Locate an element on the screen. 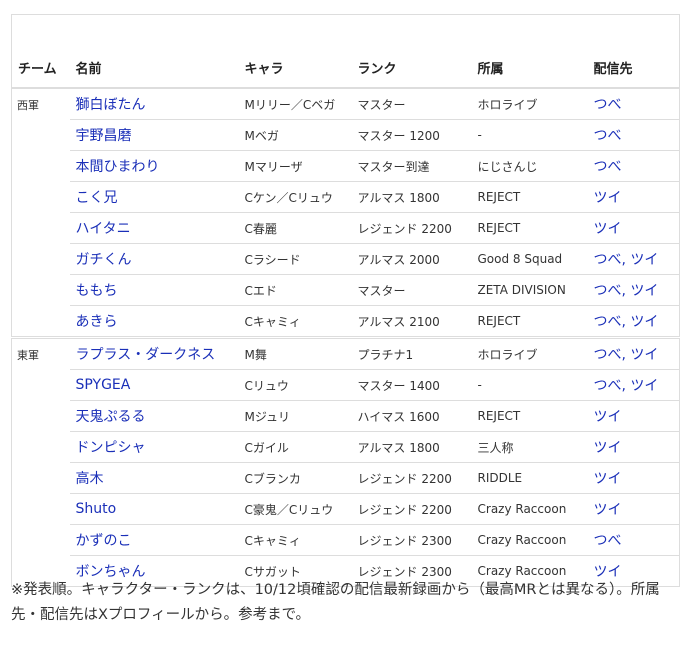 The image size is (691, 651). affiliation-cell: 三人称 is located at coordinates (529, 447).